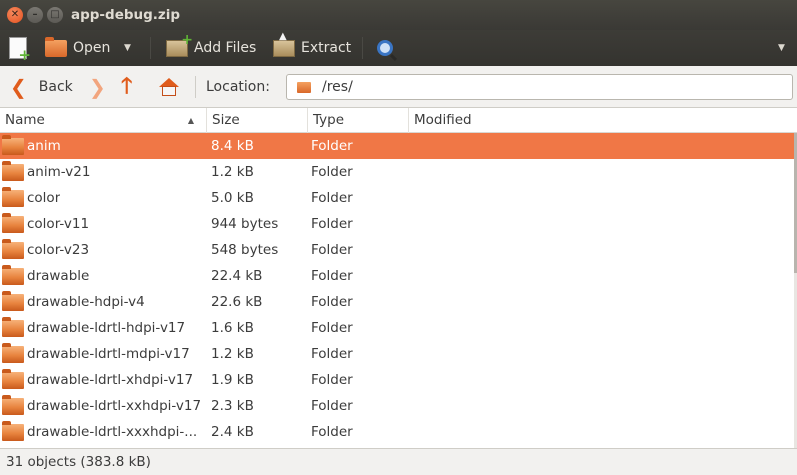 The height and width of the screenshot is (475, 797). I want to click on new-archive-button, so click(20, 48).